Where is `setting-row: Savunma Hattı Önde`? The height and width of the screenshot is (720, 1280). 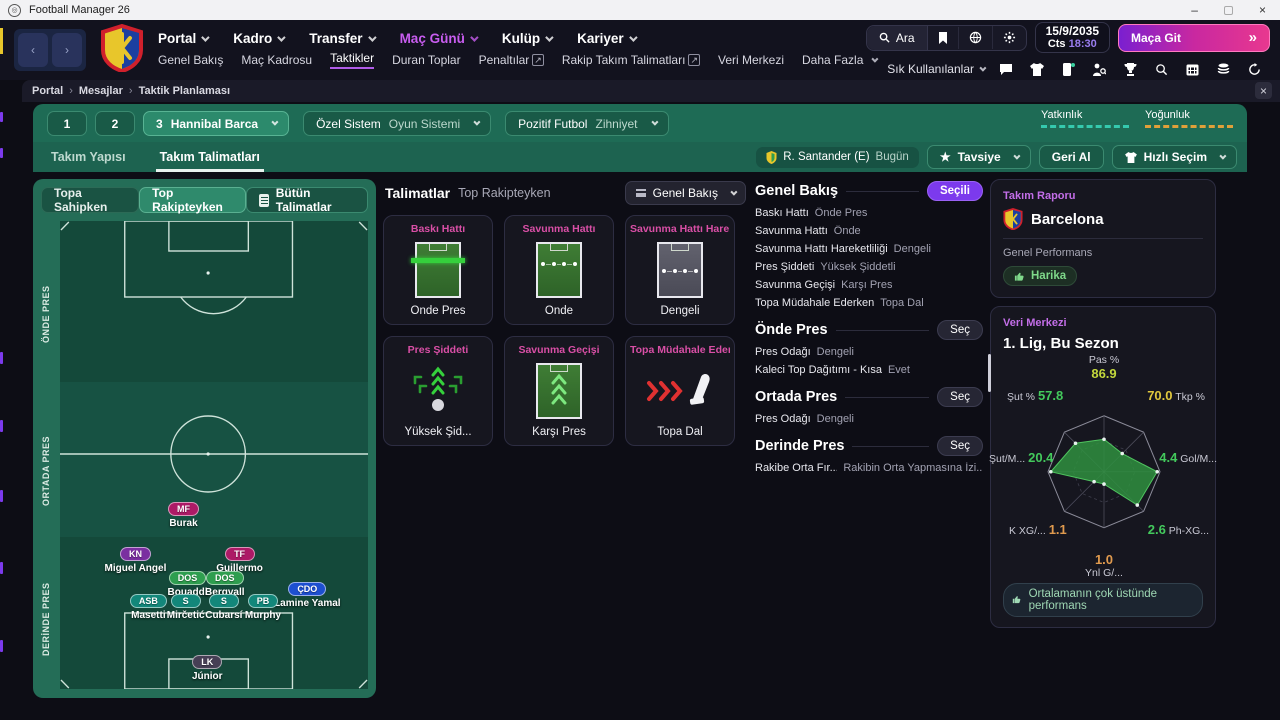 setting-row: Savunma Hattı Önde is located at coordinates (869, 231).